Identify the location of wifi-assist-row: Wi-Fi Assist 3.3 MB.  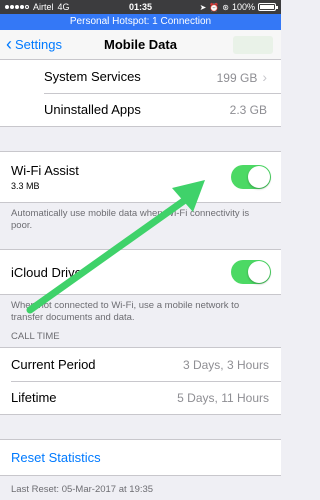
(140, 177).